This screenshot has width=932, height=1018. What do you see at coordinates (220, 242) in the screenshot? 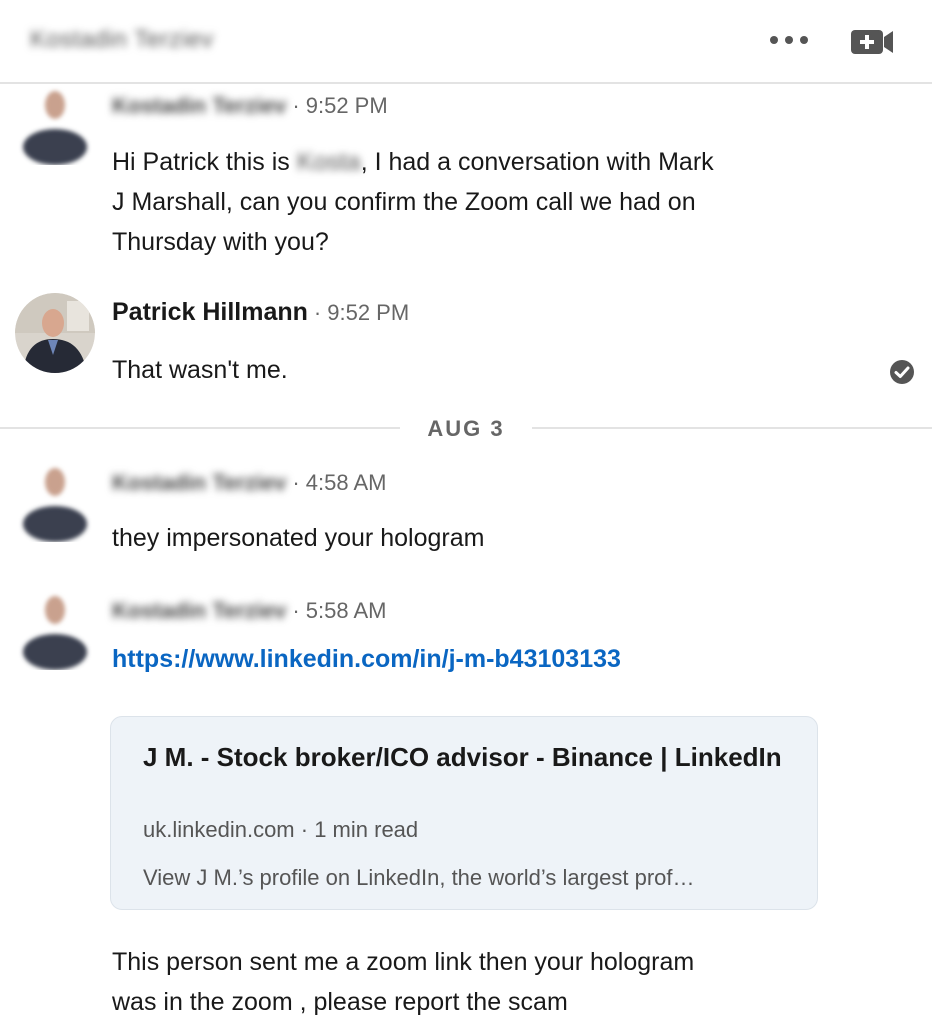
I see `message-text: Thursday with you?` at bounding box center [220, 242].